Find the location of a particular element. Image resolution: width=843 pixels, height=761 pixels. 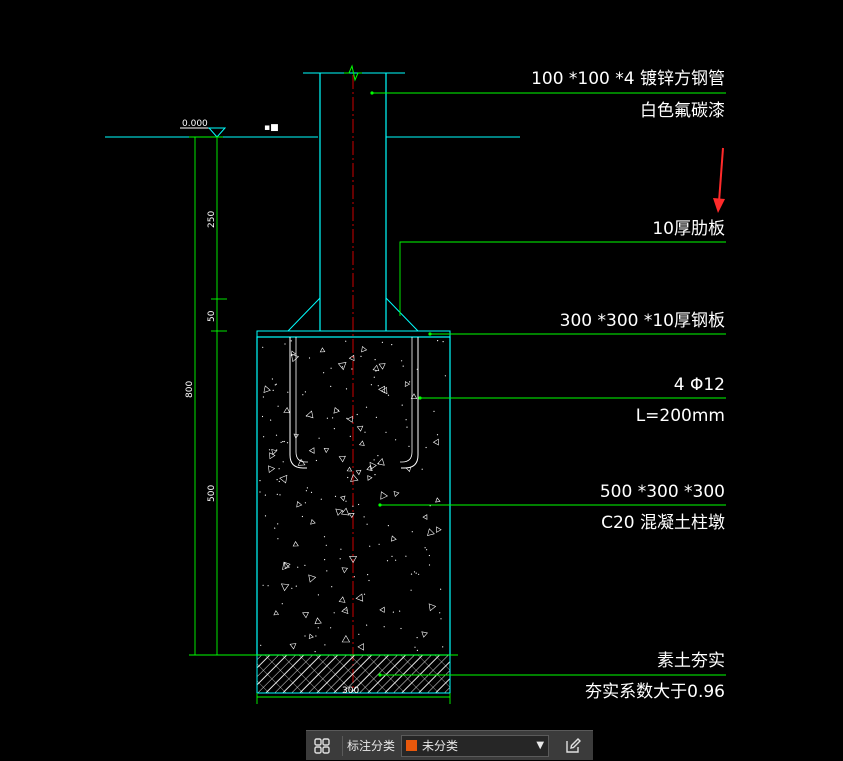

base-steel-plate is located at coordinates (353, 334).